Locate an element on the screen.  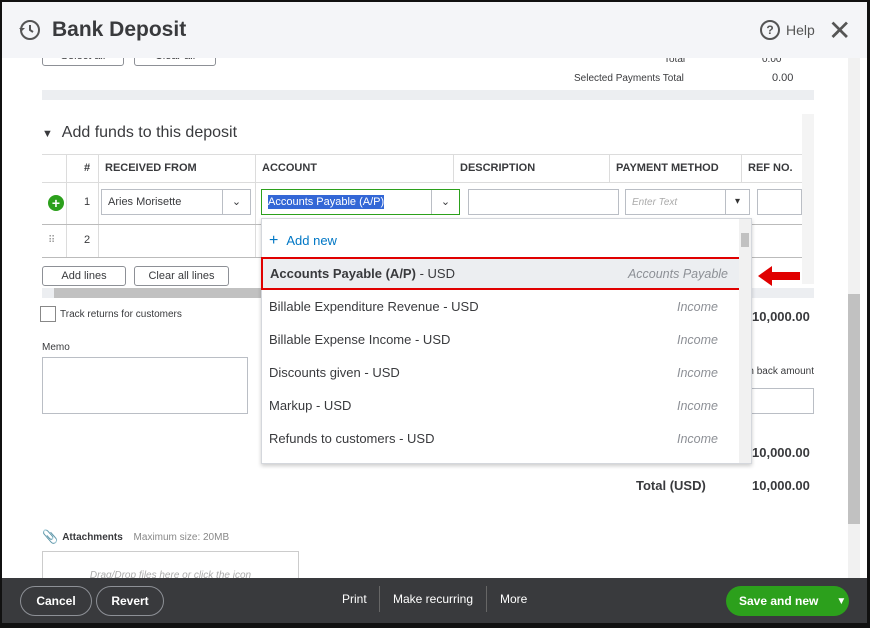
total-label: Total (USD) is located at coordinates (671, 485).